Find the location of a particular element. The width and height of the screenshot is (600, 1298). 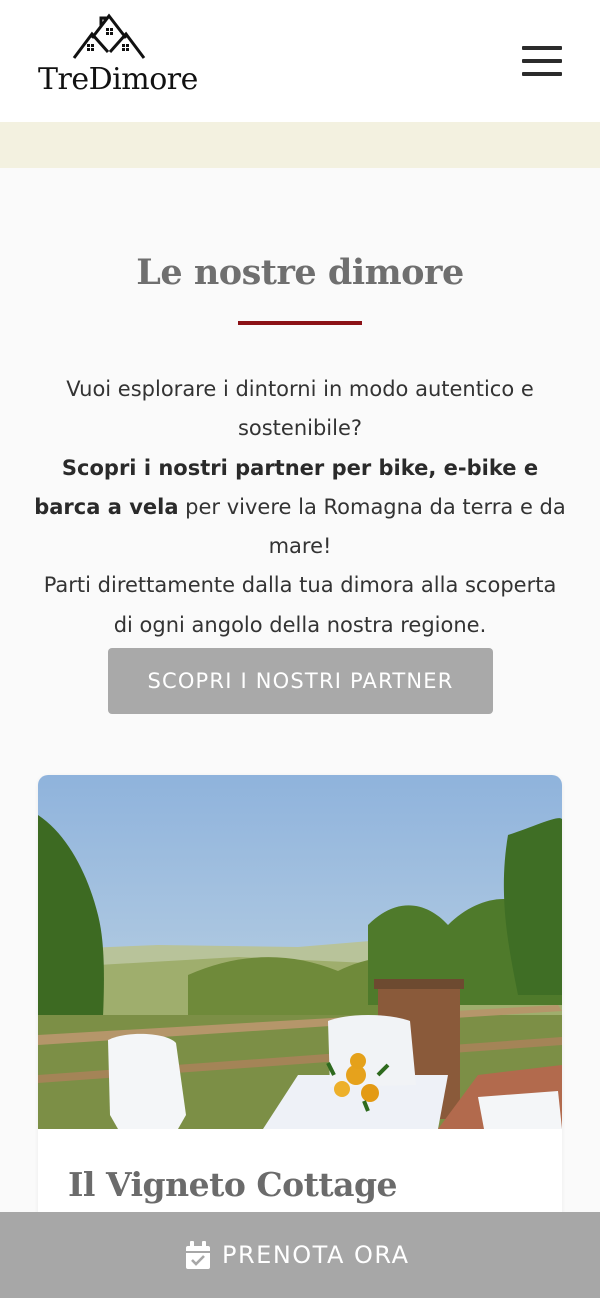

site-logo: TreDimore is located at coordinates (117, 55).